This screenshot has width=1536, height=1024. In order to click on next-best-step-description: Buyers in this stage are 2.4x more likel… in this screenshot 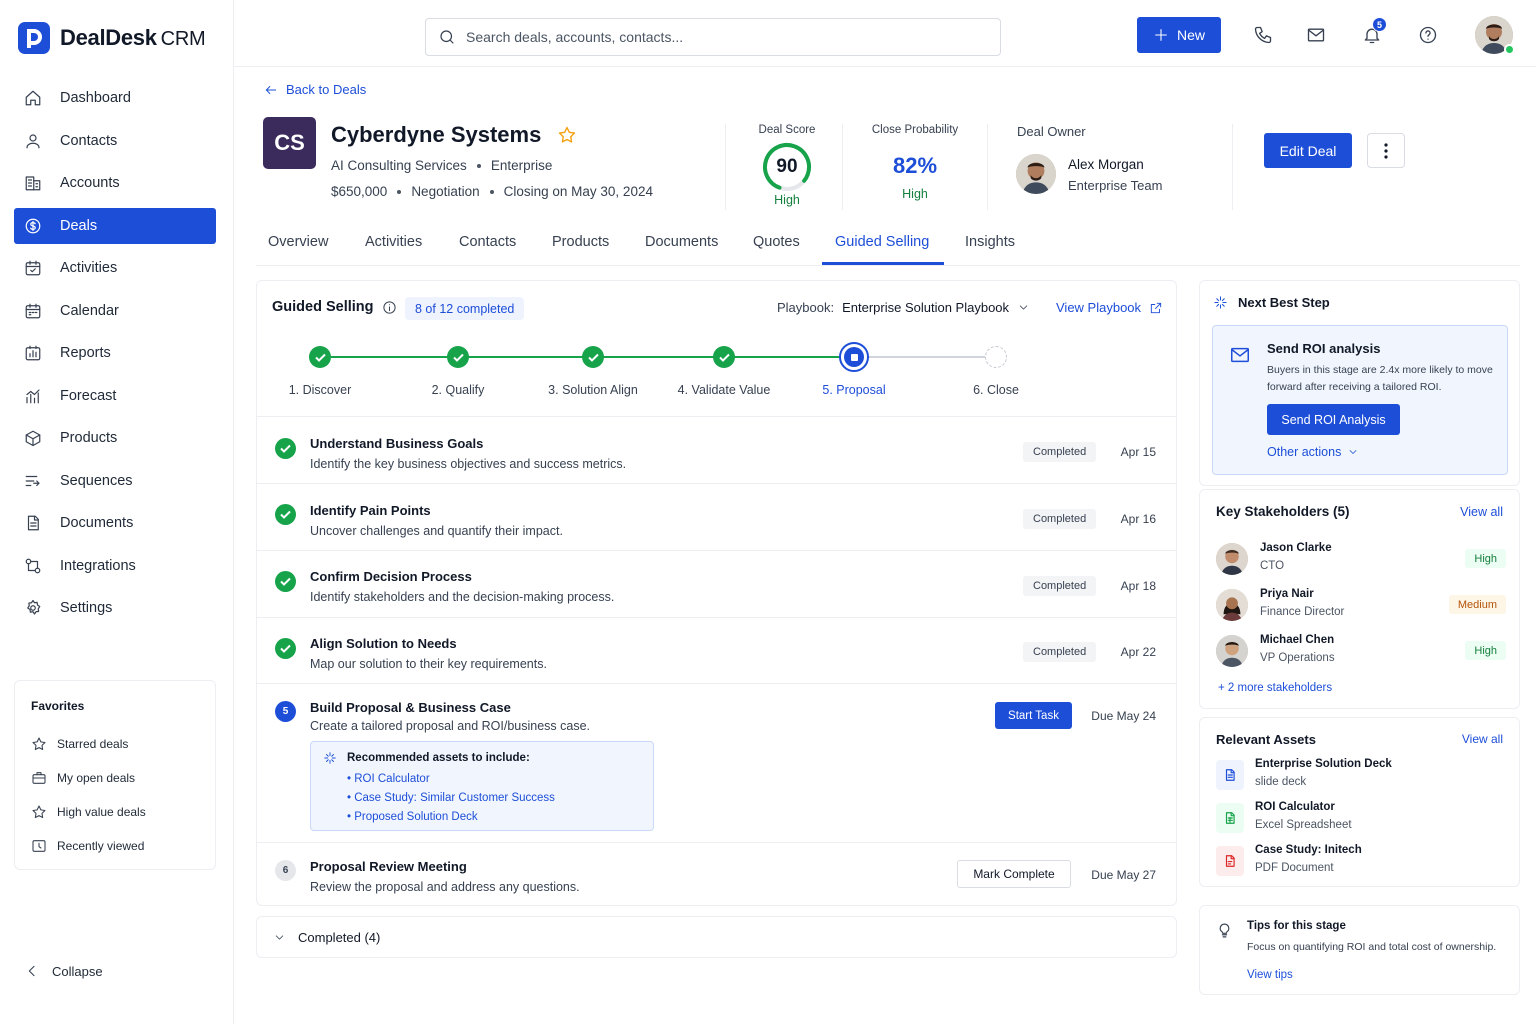, I will do `click(1380, 378)`.